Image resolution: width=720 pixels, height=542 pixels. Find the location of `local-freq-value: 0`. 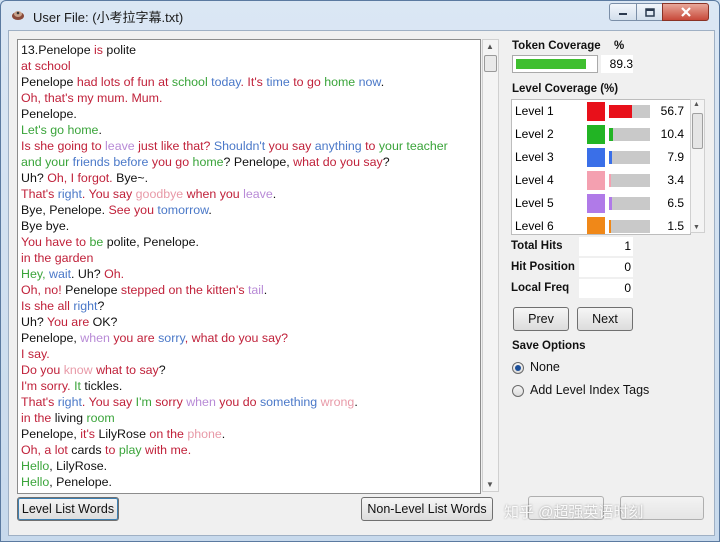

local-freq-value: 0 is located at coordinates (606, 288).